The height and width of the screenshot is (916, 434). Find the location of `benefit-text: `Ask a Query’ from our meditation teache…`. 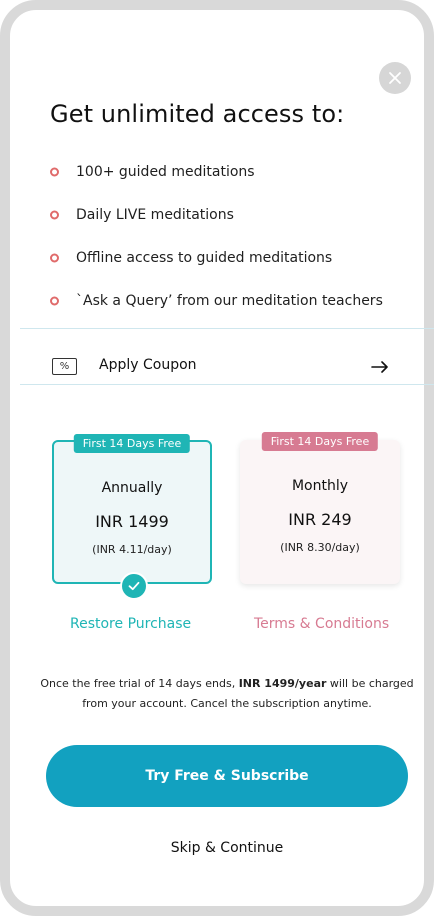

benefit-text: `Ask a Query’ from our meditation teache… is located at coordinates (229, 300).